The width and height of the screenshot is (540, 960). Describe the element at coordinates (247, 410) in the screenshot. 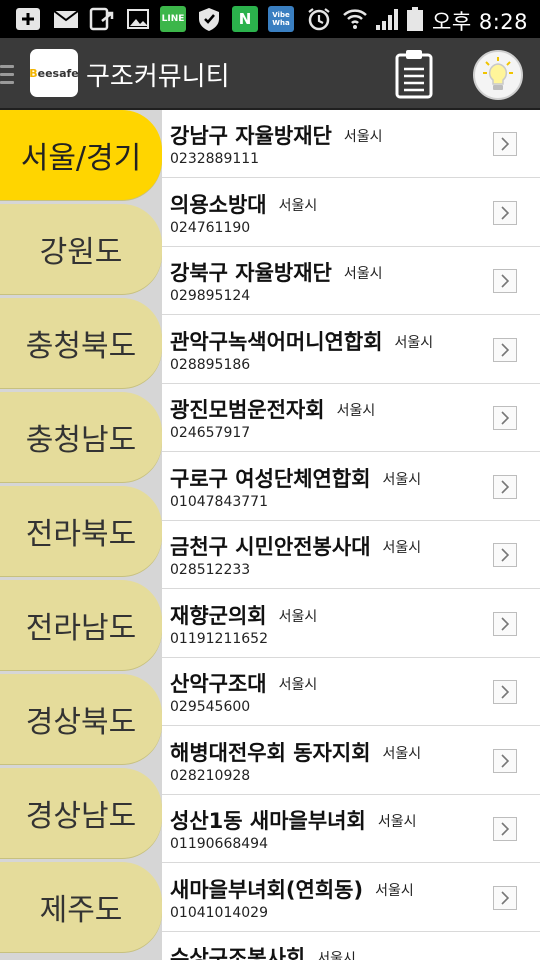

I see `item-name: 광진모범운전자회` at that location.